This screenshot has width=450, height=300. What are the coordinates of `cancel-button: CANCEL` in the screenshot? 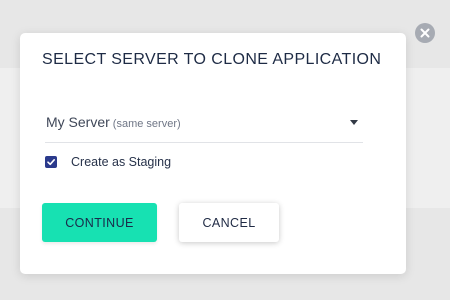 It's located at (229, 222).